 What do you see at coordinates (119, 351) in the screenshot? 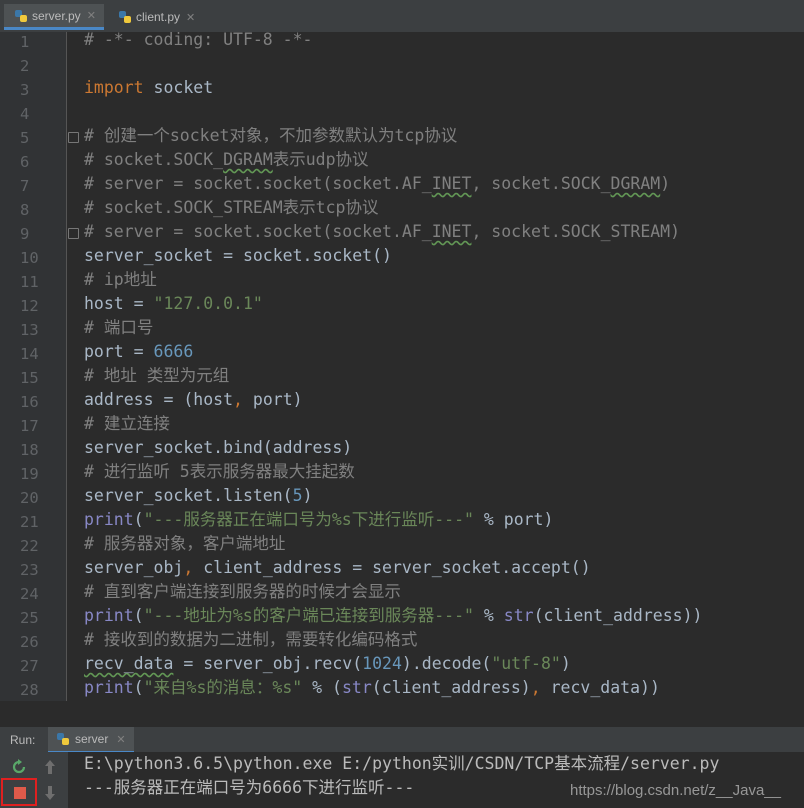
I see `code-token: port =` at bounding box center [119, 351].